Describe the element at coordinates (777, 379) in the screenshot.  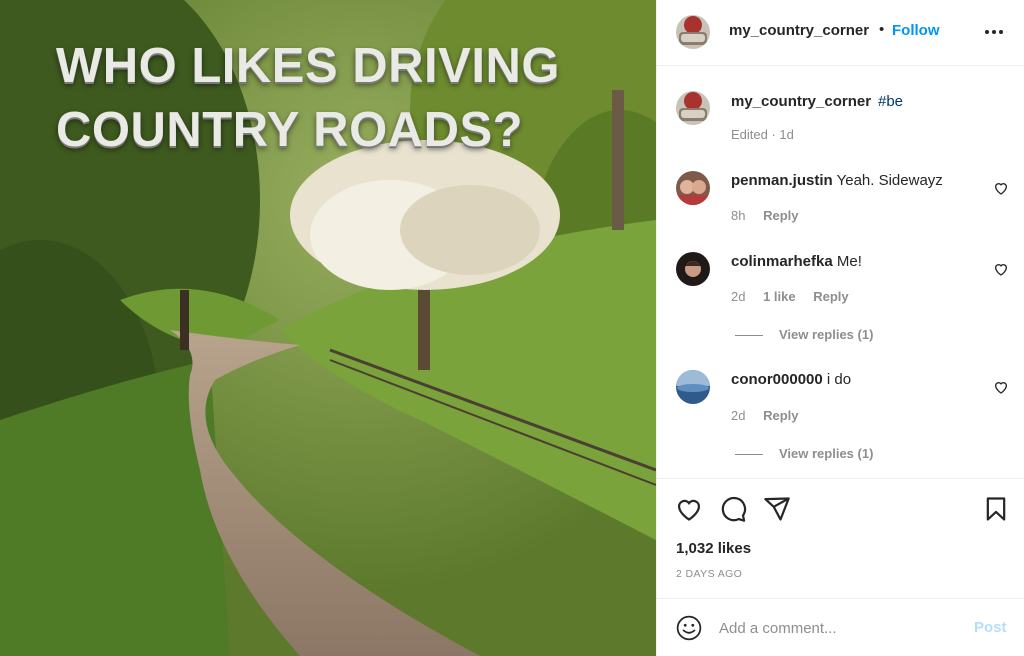
I see `comment-username: conor000000` at that location.